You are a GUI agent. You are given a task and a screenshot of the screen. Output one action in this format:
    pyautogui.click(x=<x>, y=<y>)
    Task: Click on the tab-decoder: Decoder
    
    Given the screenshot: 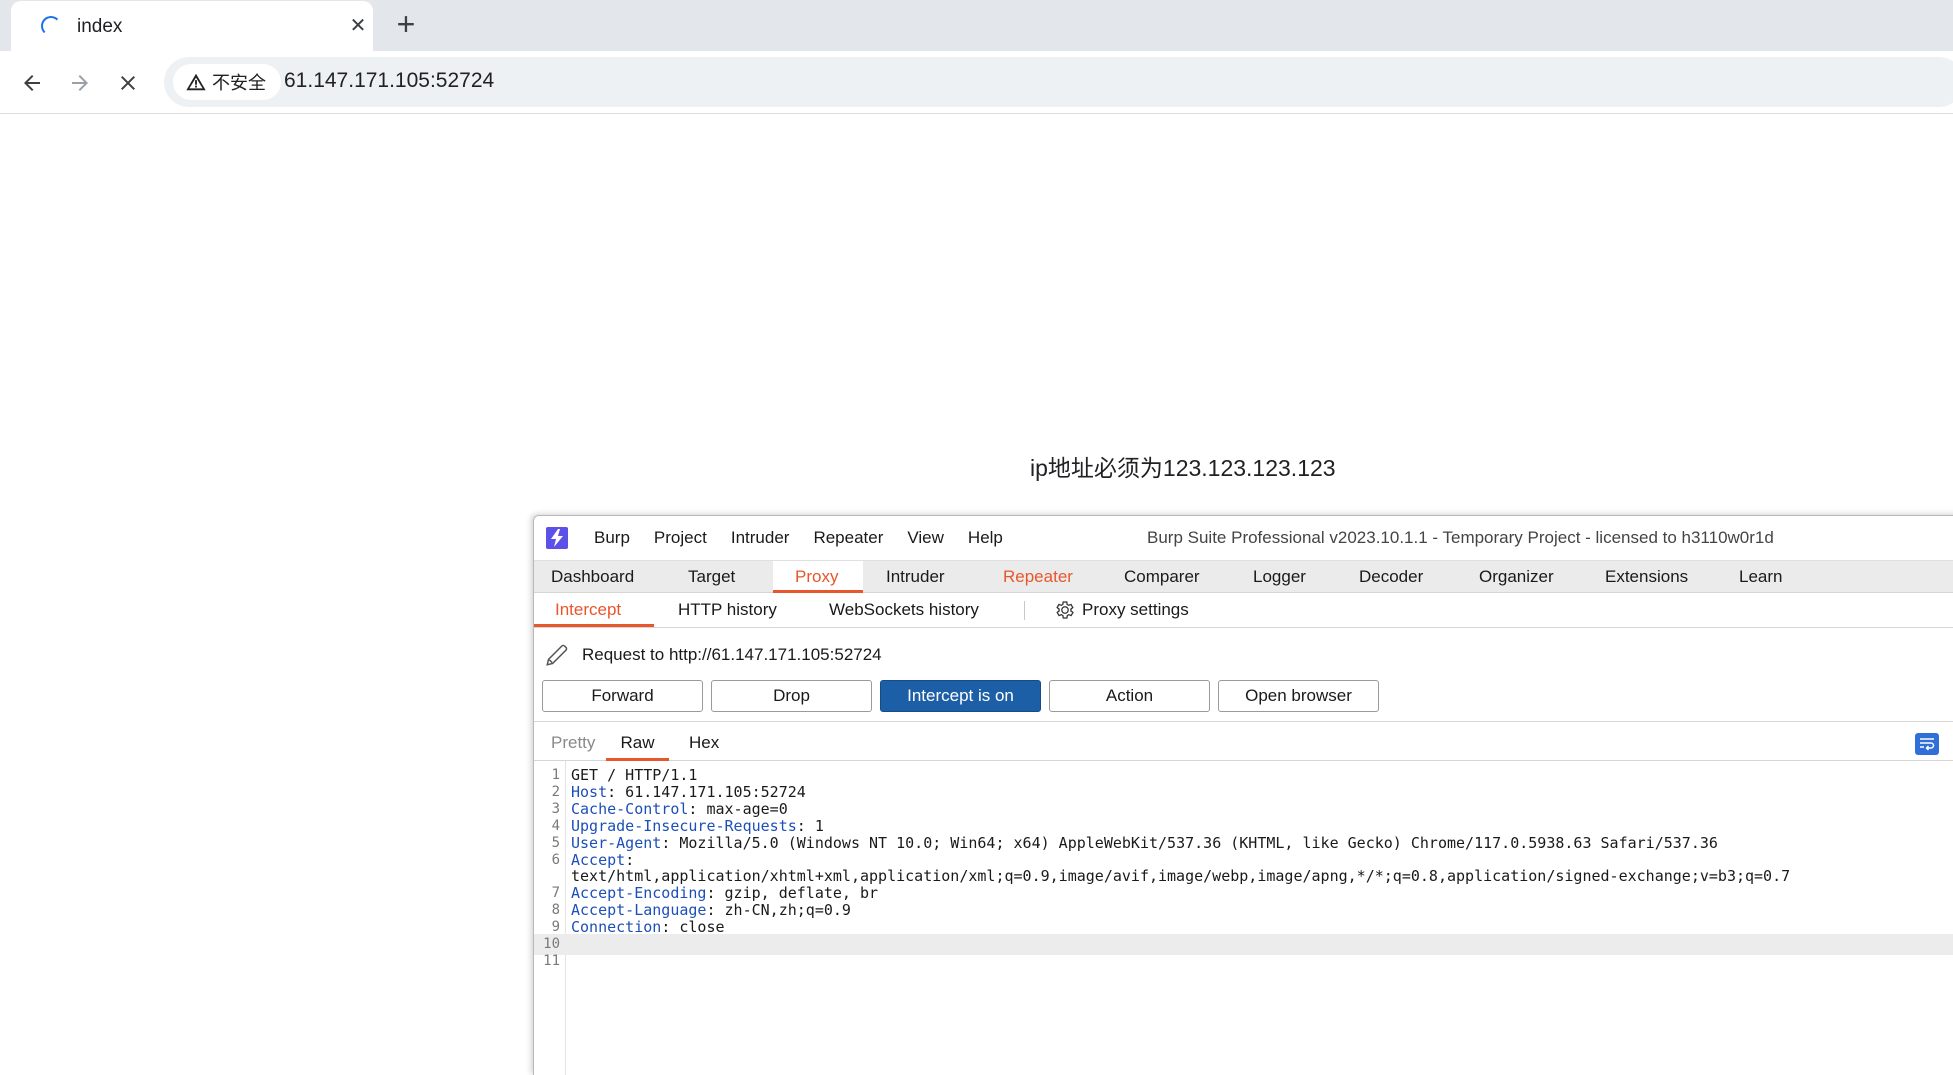 What is the action you would take?
    pyautogui.click(x=1404, y=577)
    